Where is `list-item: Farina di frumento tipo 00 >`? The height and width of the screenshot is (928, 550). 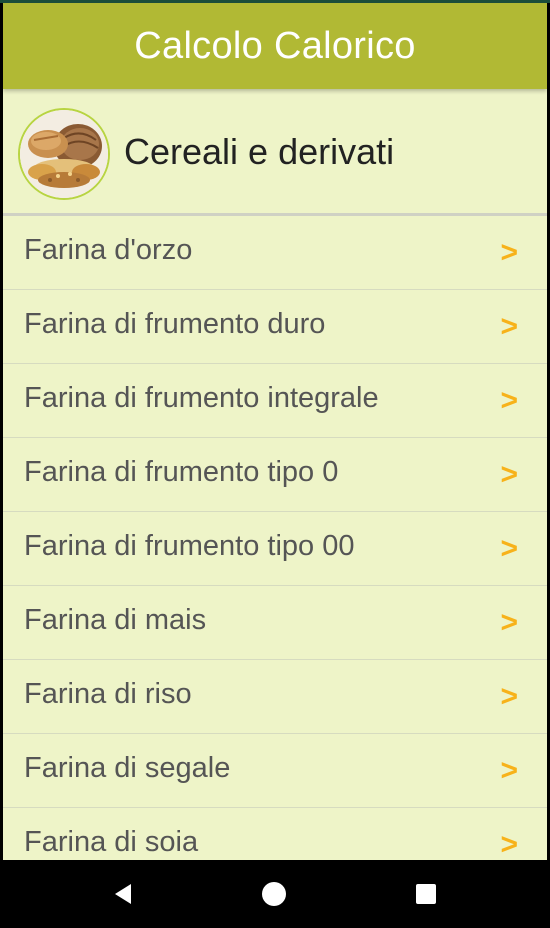 list-item: Farina di frumento tipo 00 > is located at coordinates (275, 549).